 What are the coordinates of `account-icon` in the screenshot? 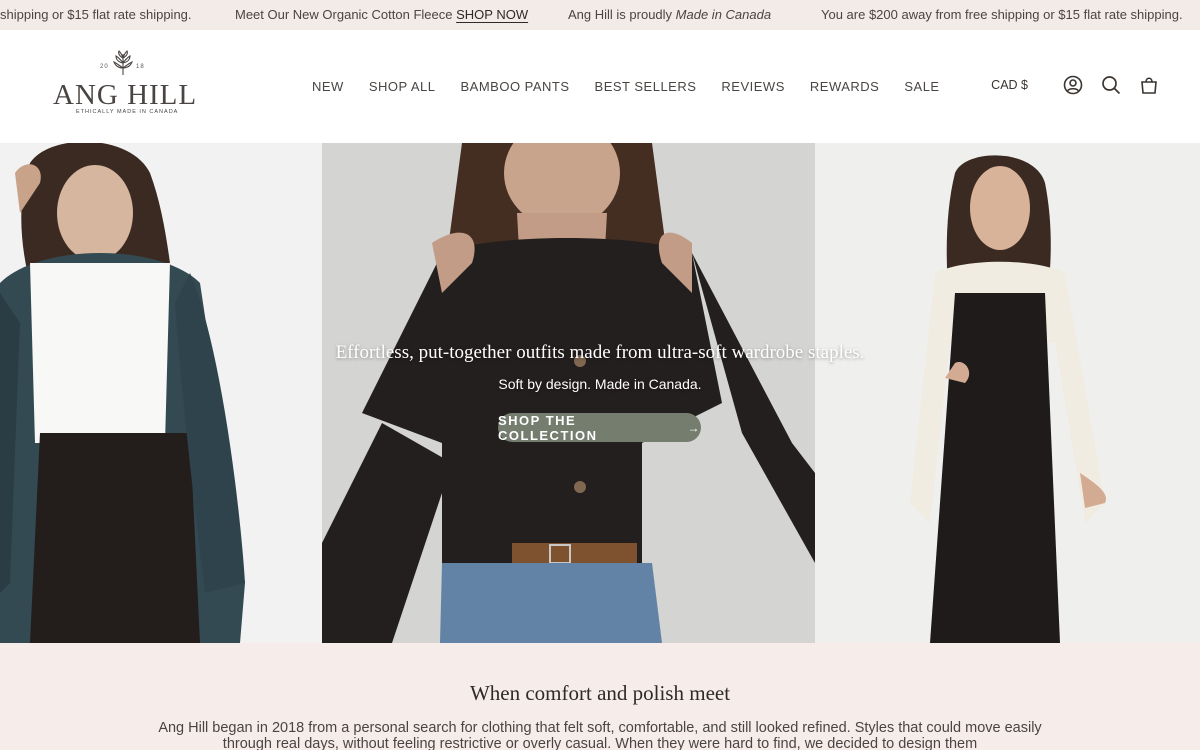 It's located at (1073, 85).